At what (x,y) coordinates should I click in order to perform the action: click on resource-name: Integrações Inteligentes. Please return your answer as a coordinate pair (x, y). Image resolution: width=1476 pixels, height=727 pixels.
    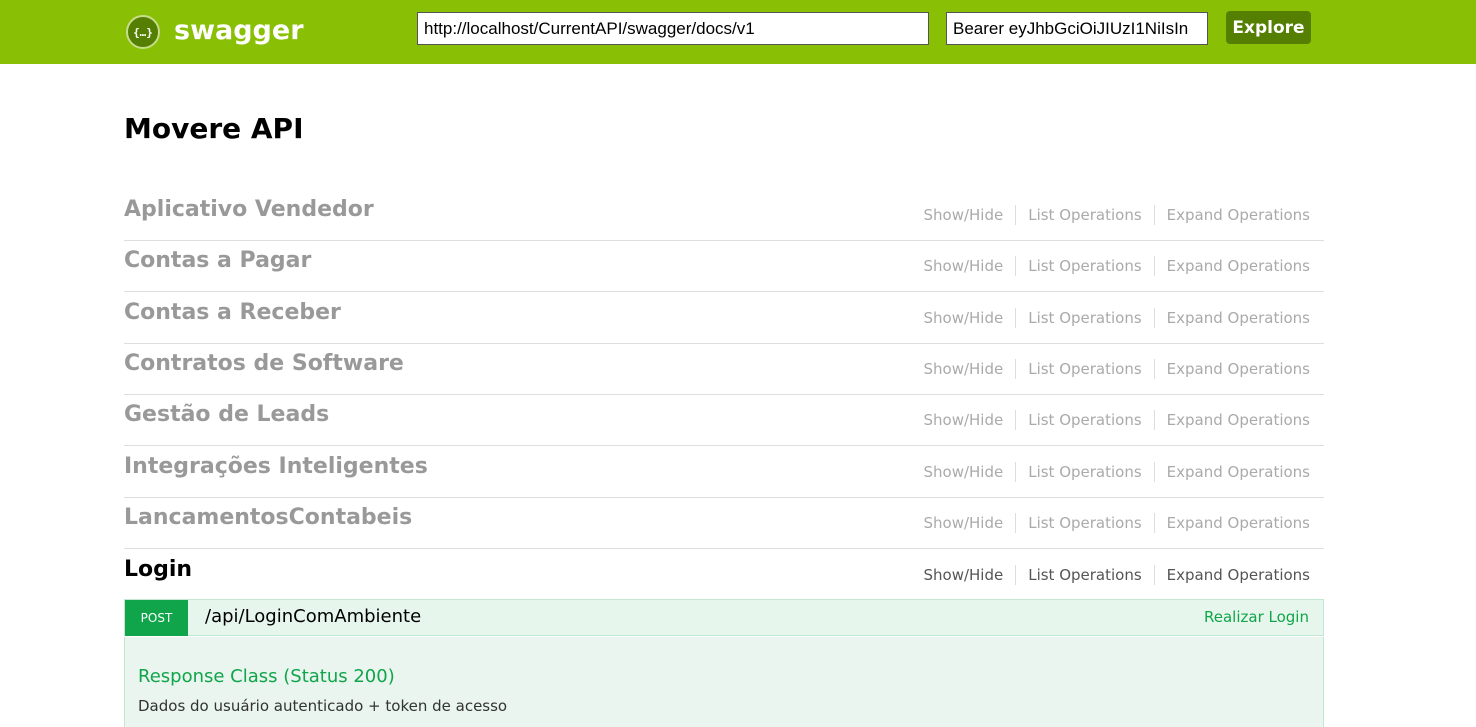
    Looking at the image, I should click on (276, 466).